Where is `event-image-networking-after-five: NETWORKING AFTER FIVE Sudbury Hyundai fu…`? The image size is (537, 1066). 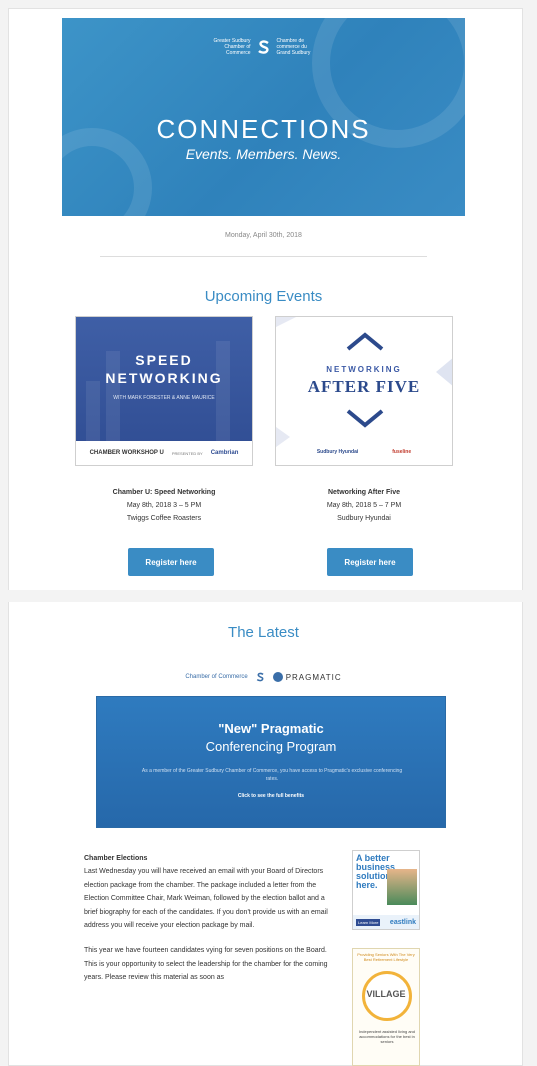
event-image-networking-after-five: NETWORKING AFTER FIVE Sudbury Hyundai fu… is located at coordinates (364, 391).